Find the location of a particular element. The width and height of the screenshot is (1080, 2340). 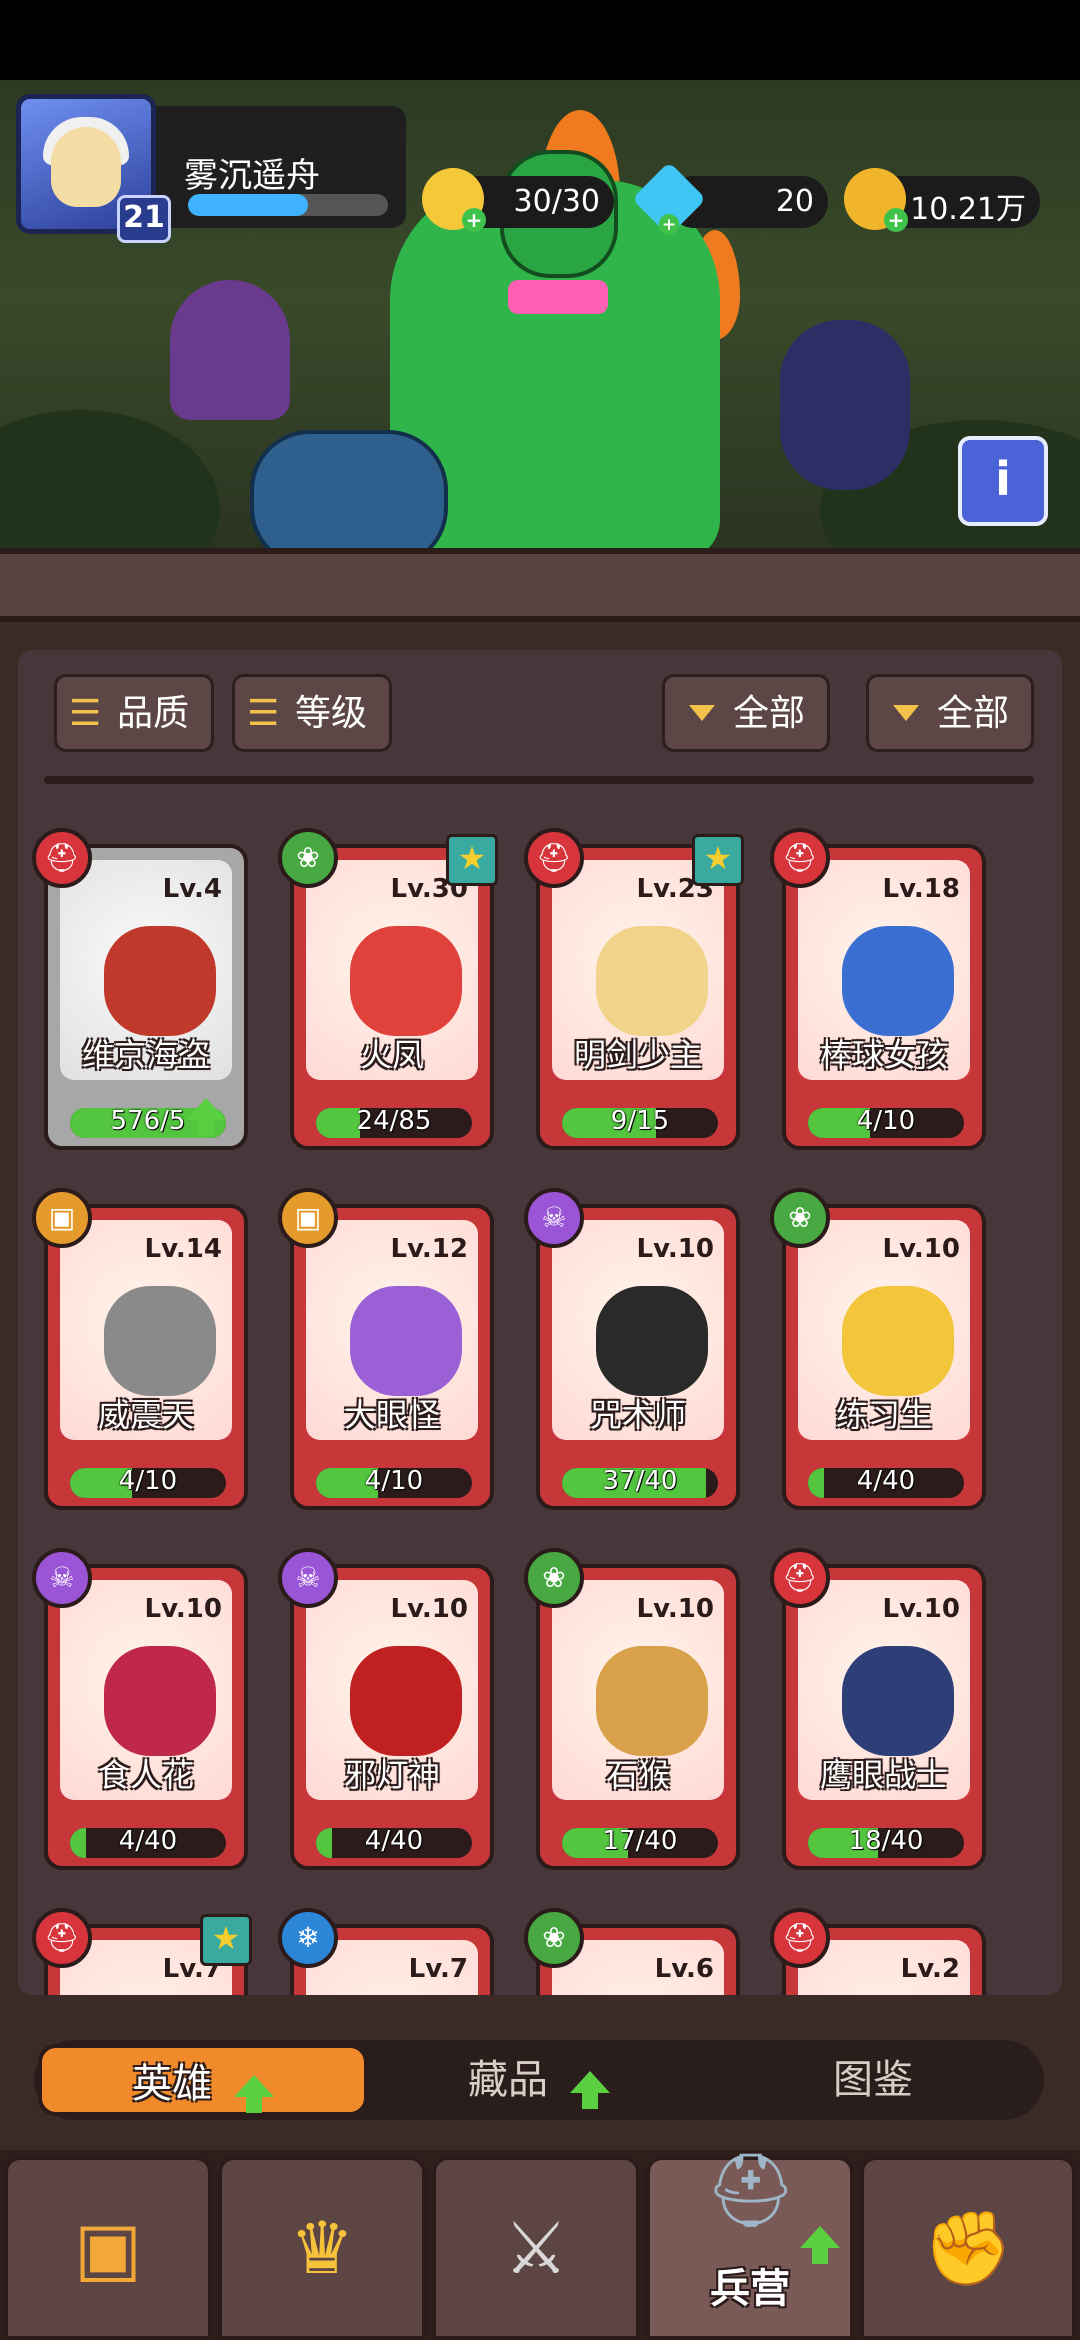

bottom-nav: ▣ ♛ ⚔ ⛑ 兵营 ✊ is located at coordinates (540, 2244).